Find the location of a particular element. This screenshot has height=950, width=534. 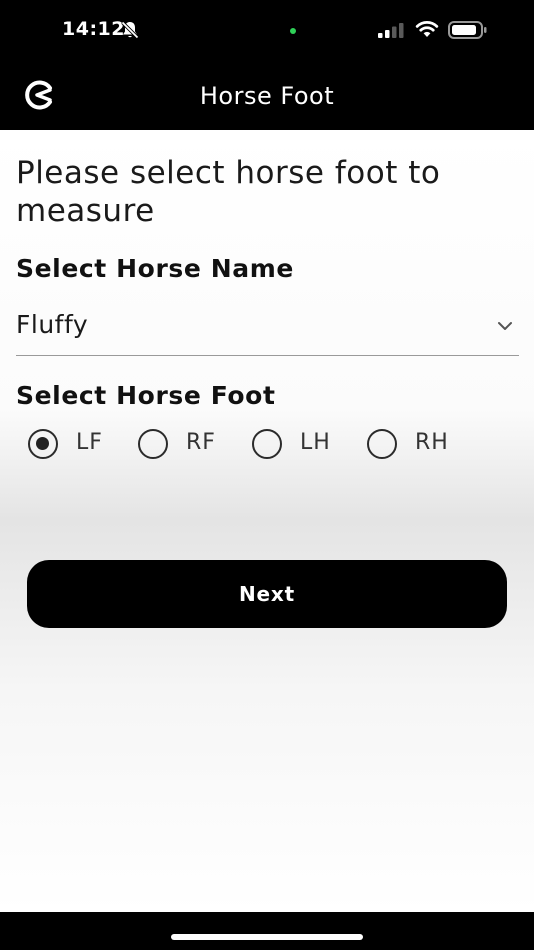

page-title: Horse Foot is located at coordinates (267, 96).